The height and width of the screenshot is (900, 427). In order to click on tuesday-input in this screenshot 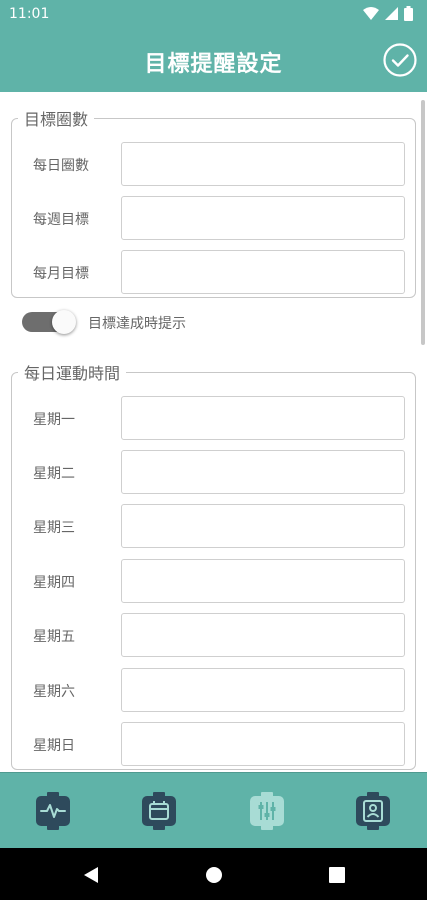, I will do `click(263, 472)`.